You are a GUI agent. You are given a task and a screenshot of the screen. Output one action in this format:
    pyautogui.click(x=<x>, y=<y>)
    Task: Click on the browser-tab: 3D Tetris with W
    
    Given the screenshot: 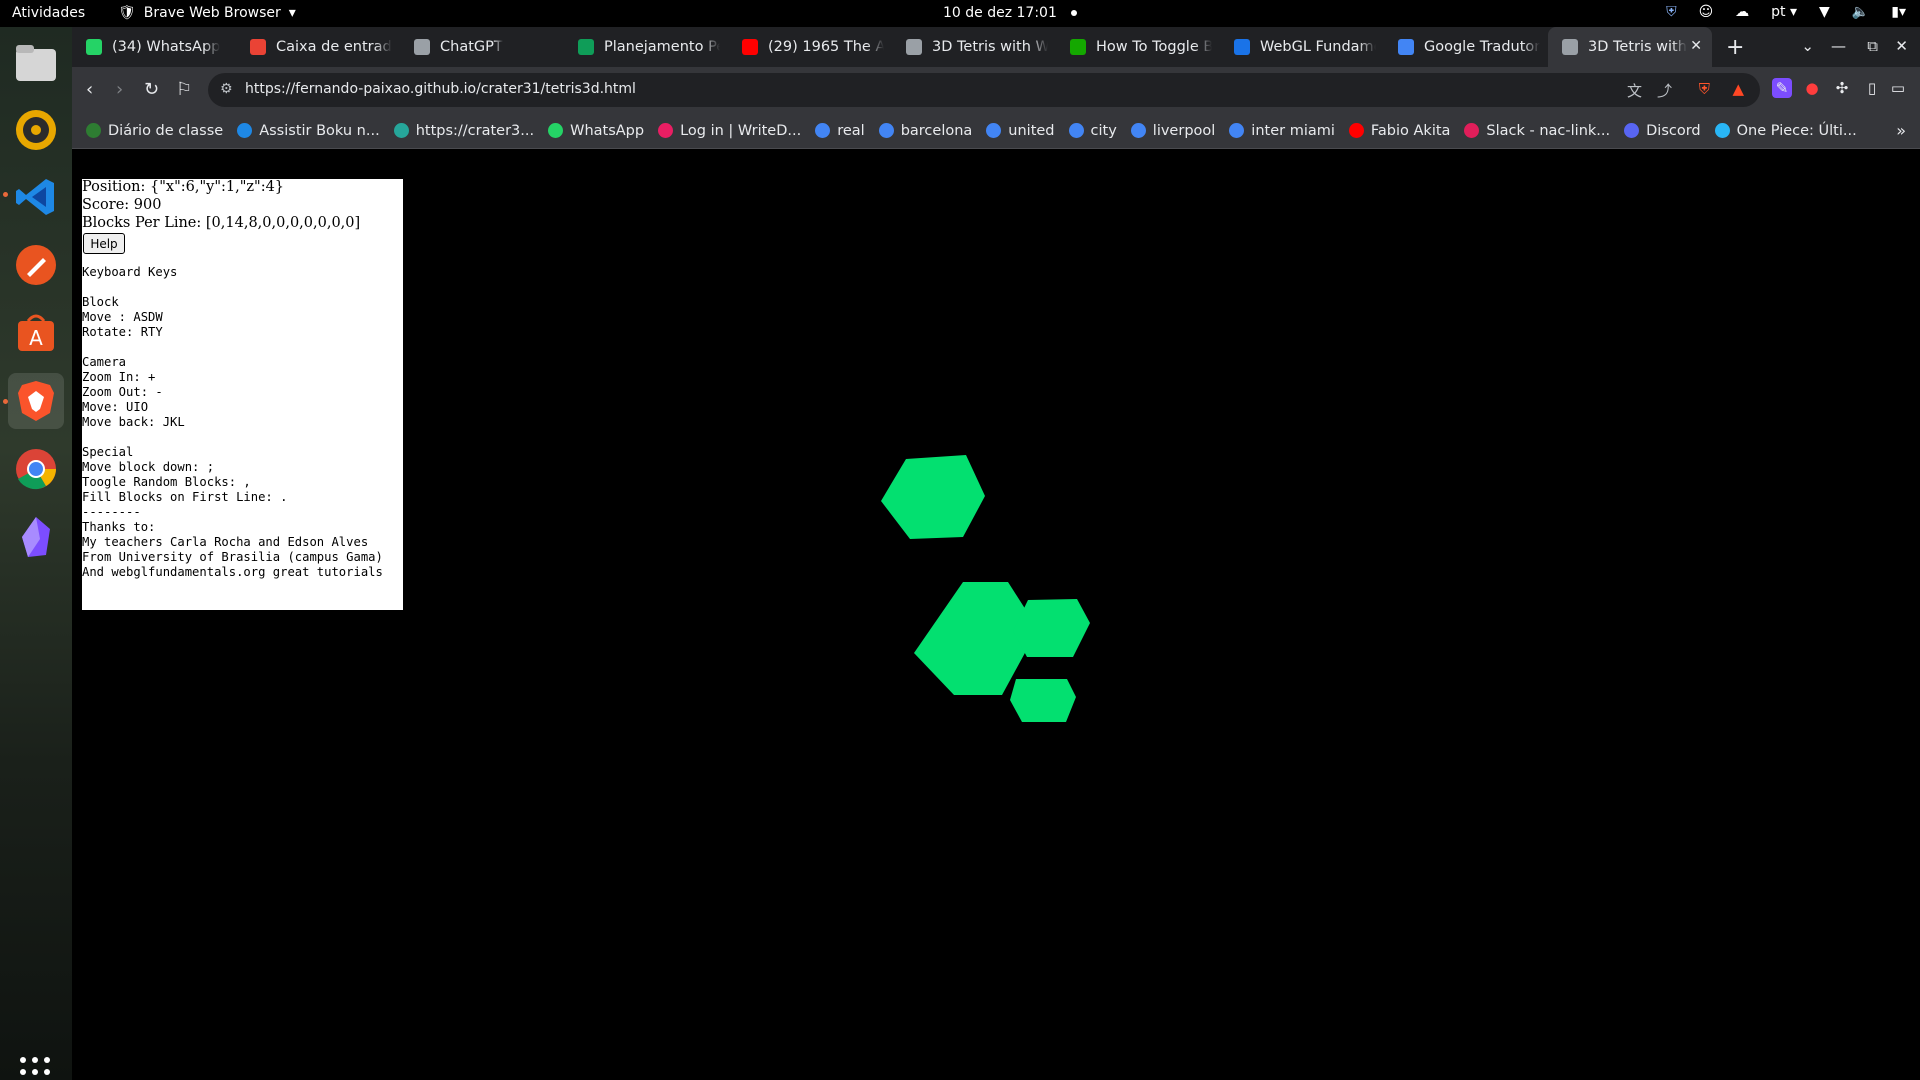 What is the action you would take?
    pyautogui.click(x=974, y=47)
    